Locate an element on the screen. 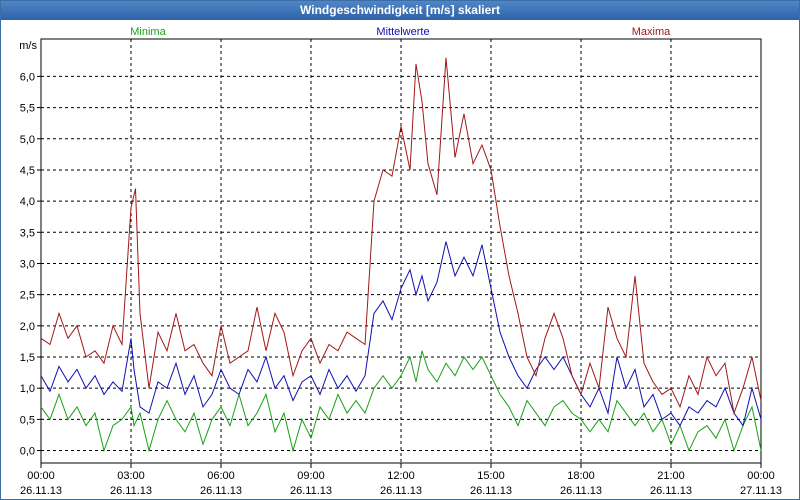  y-tick-label: 4,5 is located at coordinates (27, 171).